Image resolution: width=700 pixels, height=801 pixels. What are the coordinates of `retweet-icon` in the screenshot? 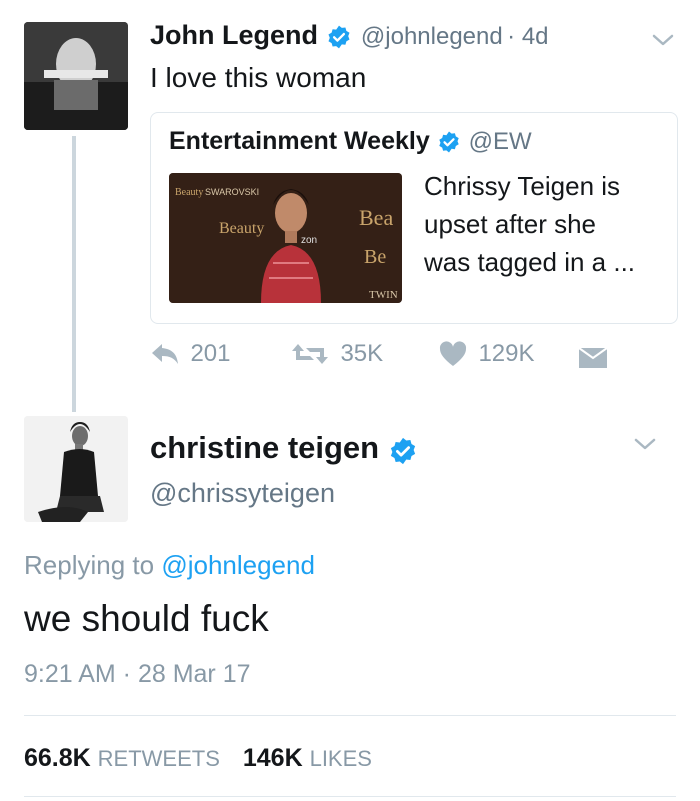 It's located at (310, 354).